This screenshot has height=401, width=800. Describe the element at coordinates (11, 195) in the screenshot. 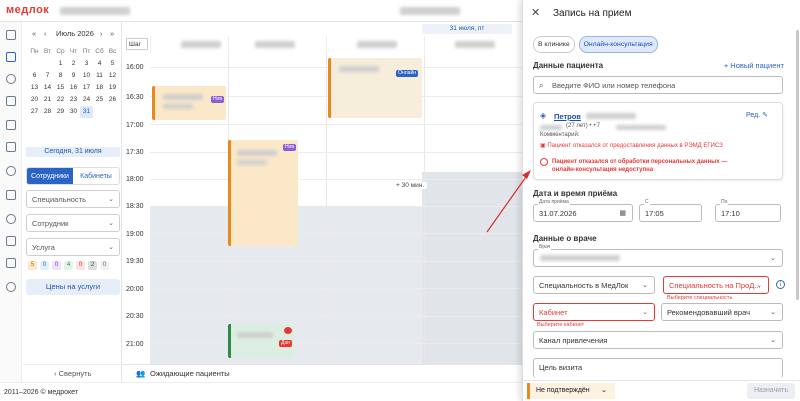

I see `box-icon` at that location.